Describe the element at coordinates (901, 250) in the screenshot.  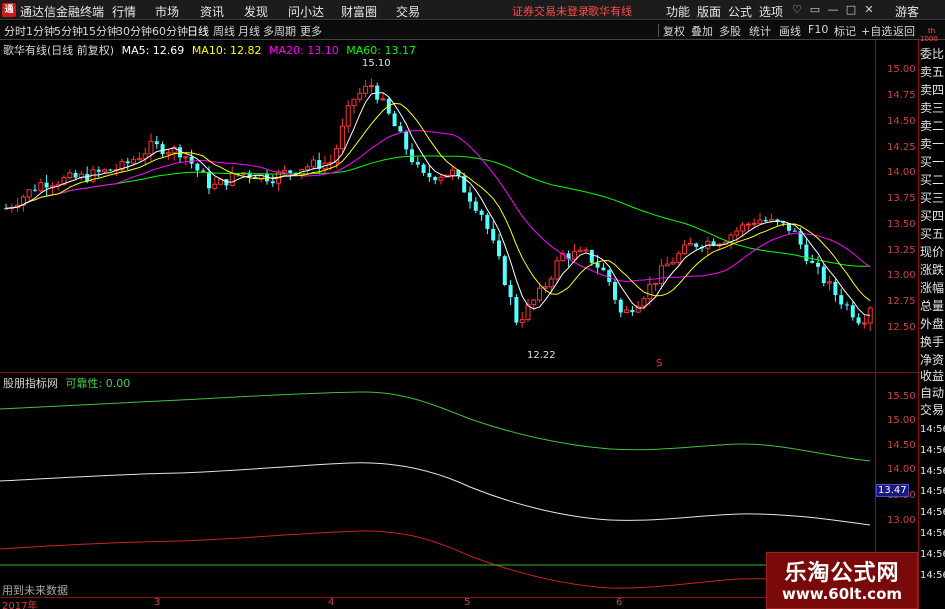
I see `price-tick: 13.25` at that location.